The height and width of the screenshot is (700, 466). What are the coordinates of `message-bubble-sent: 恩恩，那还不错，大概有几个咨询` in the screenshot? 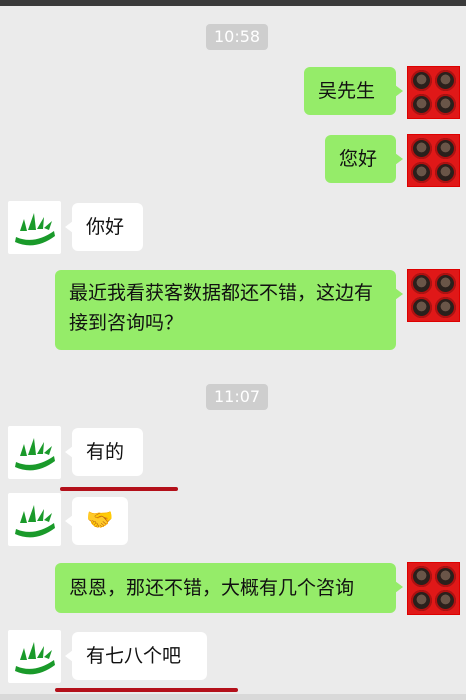 It's located at (229, 588).